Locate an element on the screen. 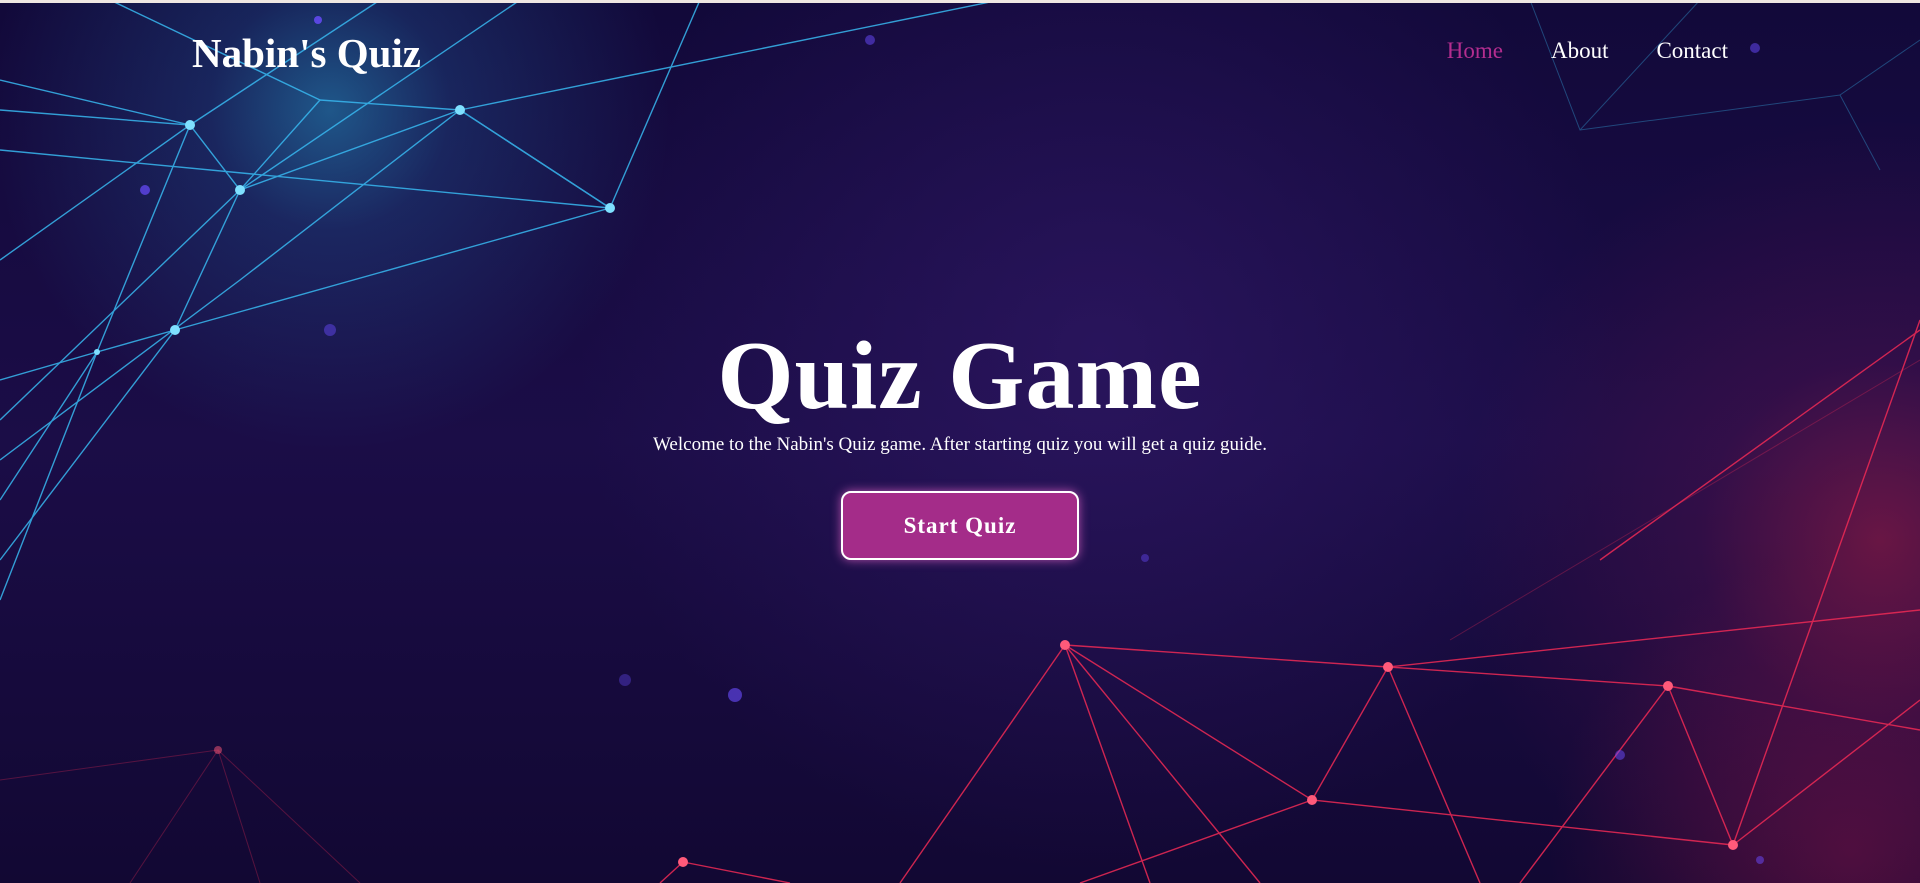  blue-network-nodes is located at coordinates (354, 230).